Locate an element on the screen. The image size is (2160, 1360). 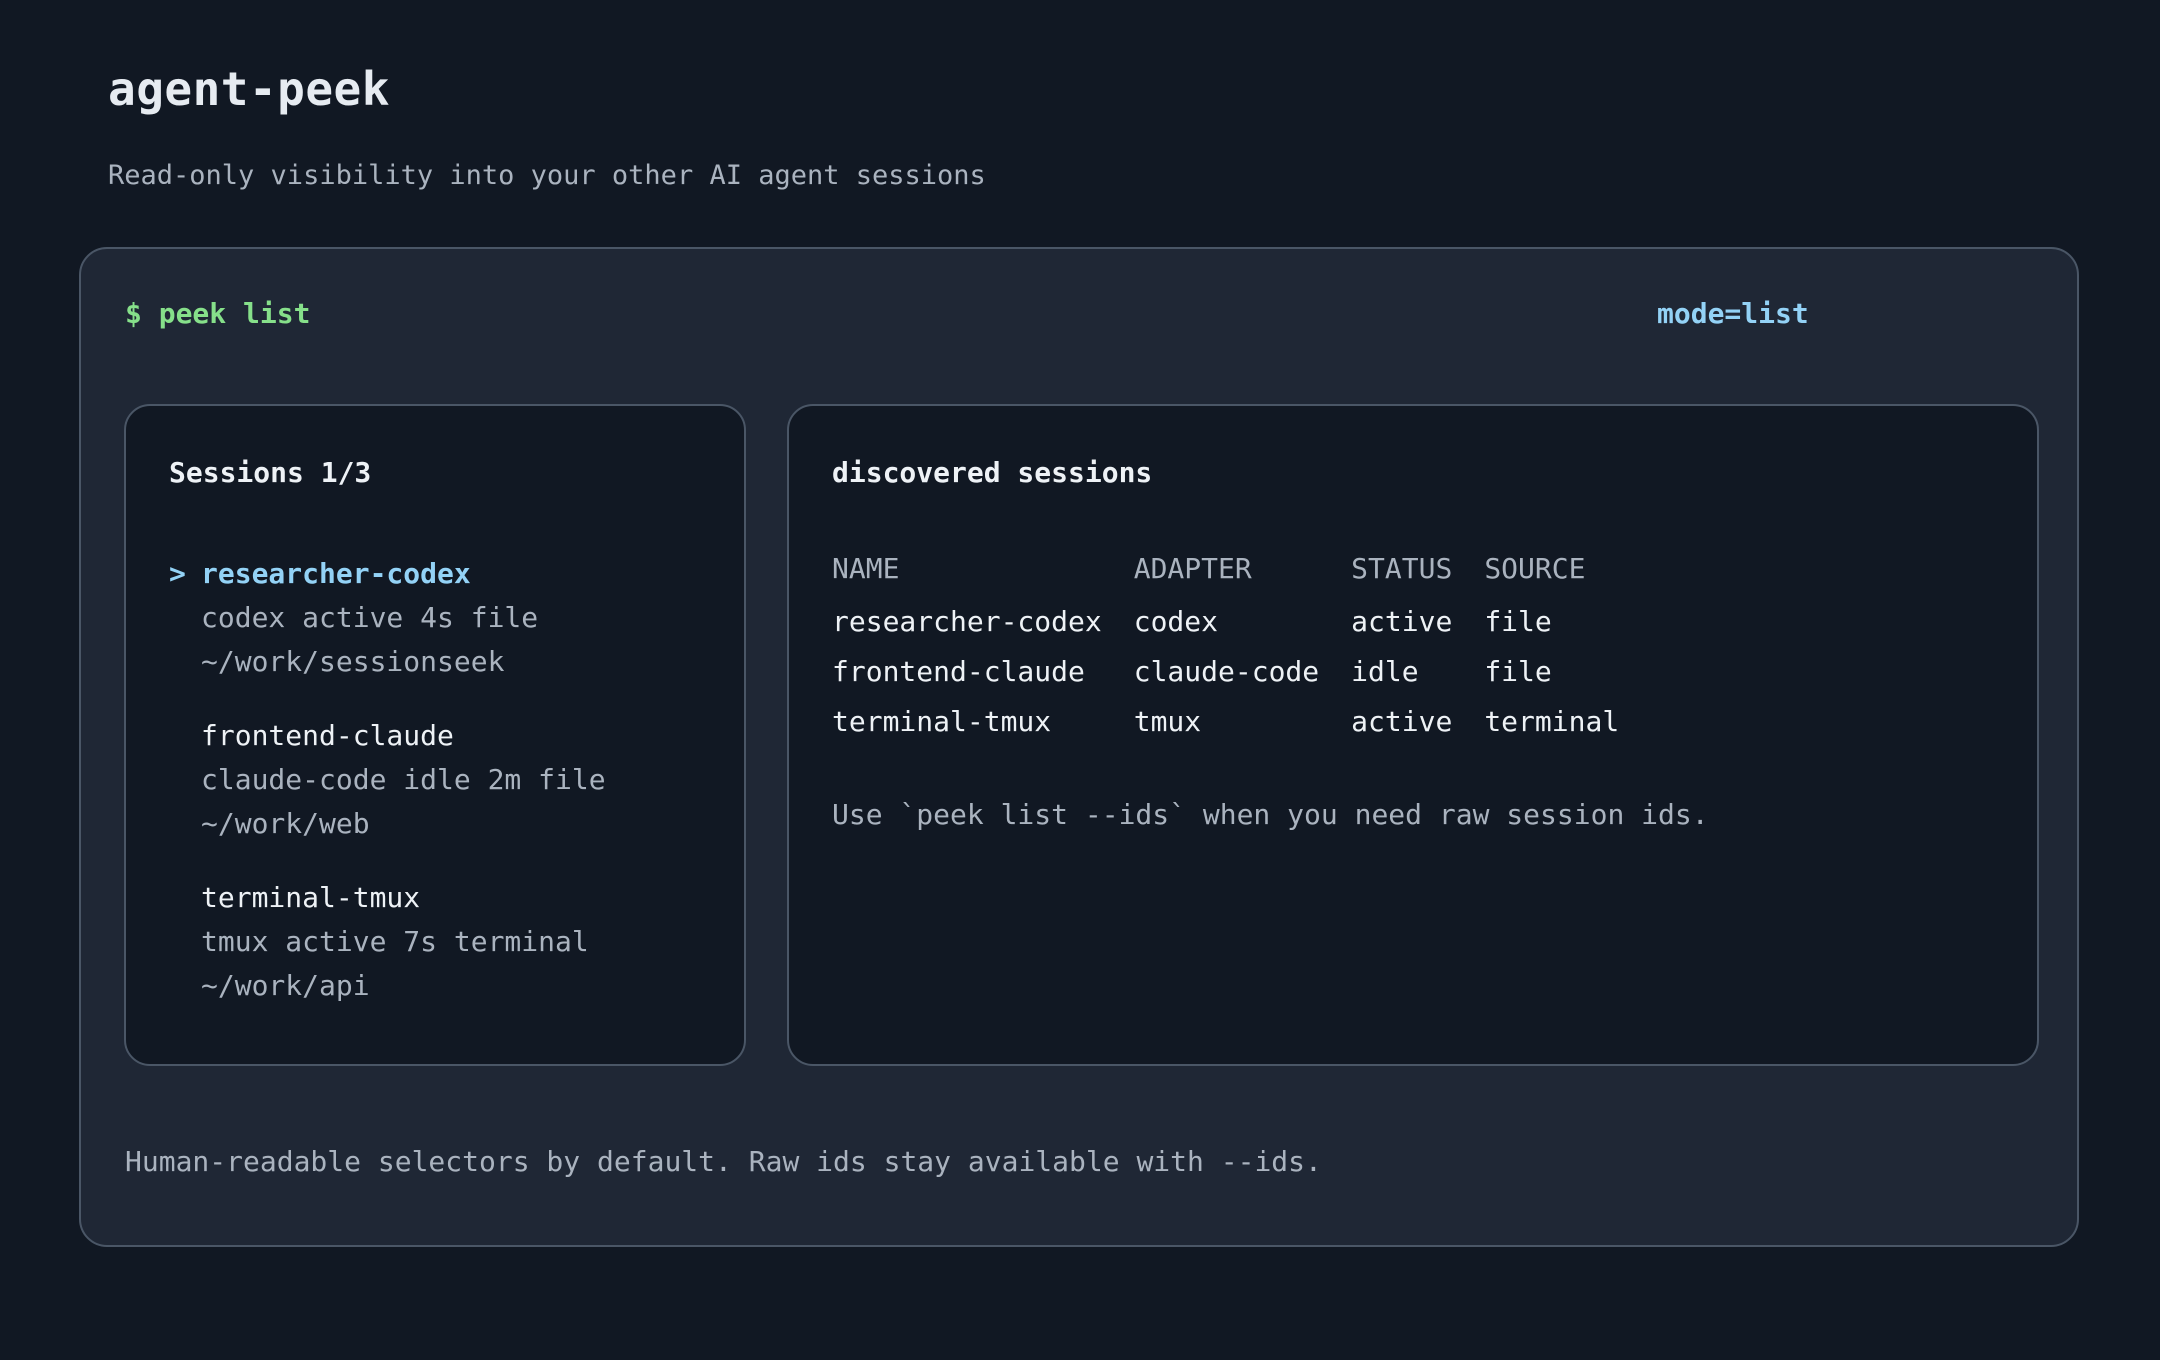
cell-status: idle is located at coordinates (1385, 671).